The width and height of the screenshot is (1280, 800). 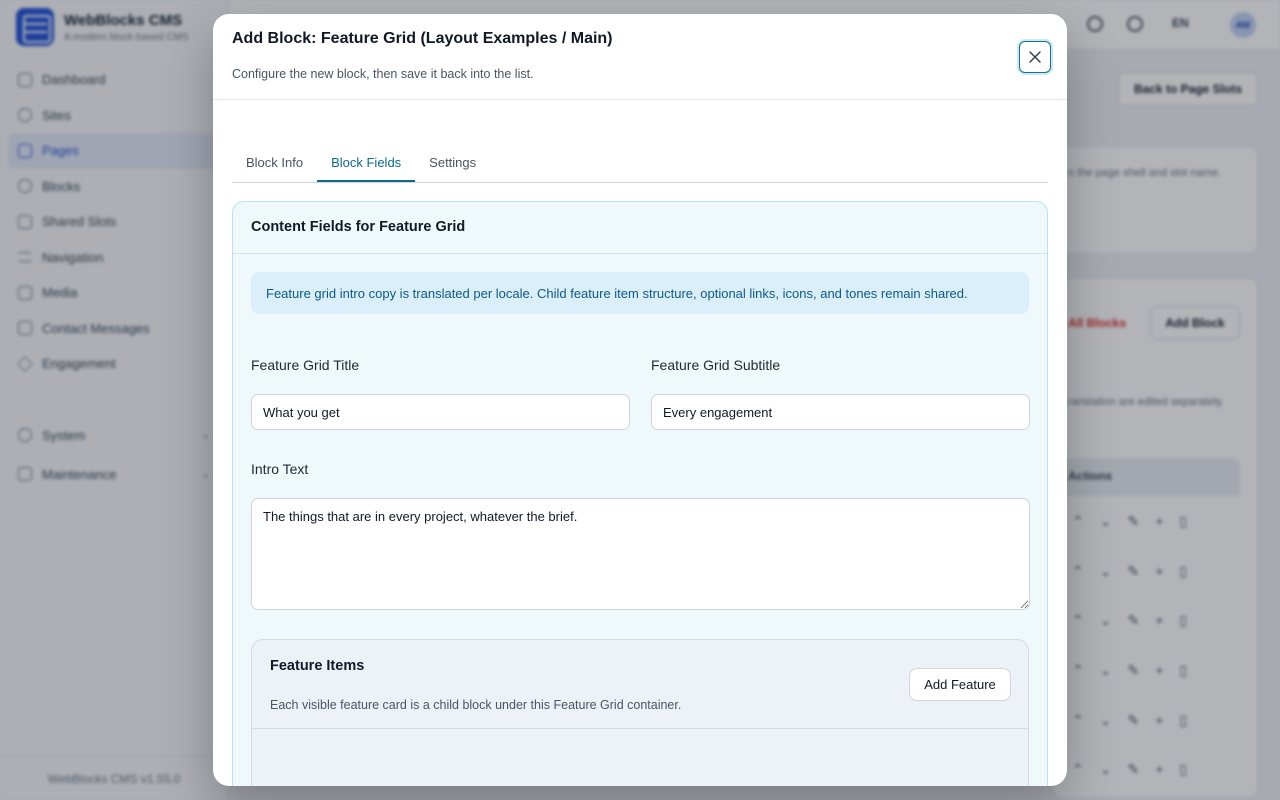 What do you see at coordinates (840, 412) in the screenshot?
I see `feature-grid-subtitle-input` at bounding box center [840, 412].